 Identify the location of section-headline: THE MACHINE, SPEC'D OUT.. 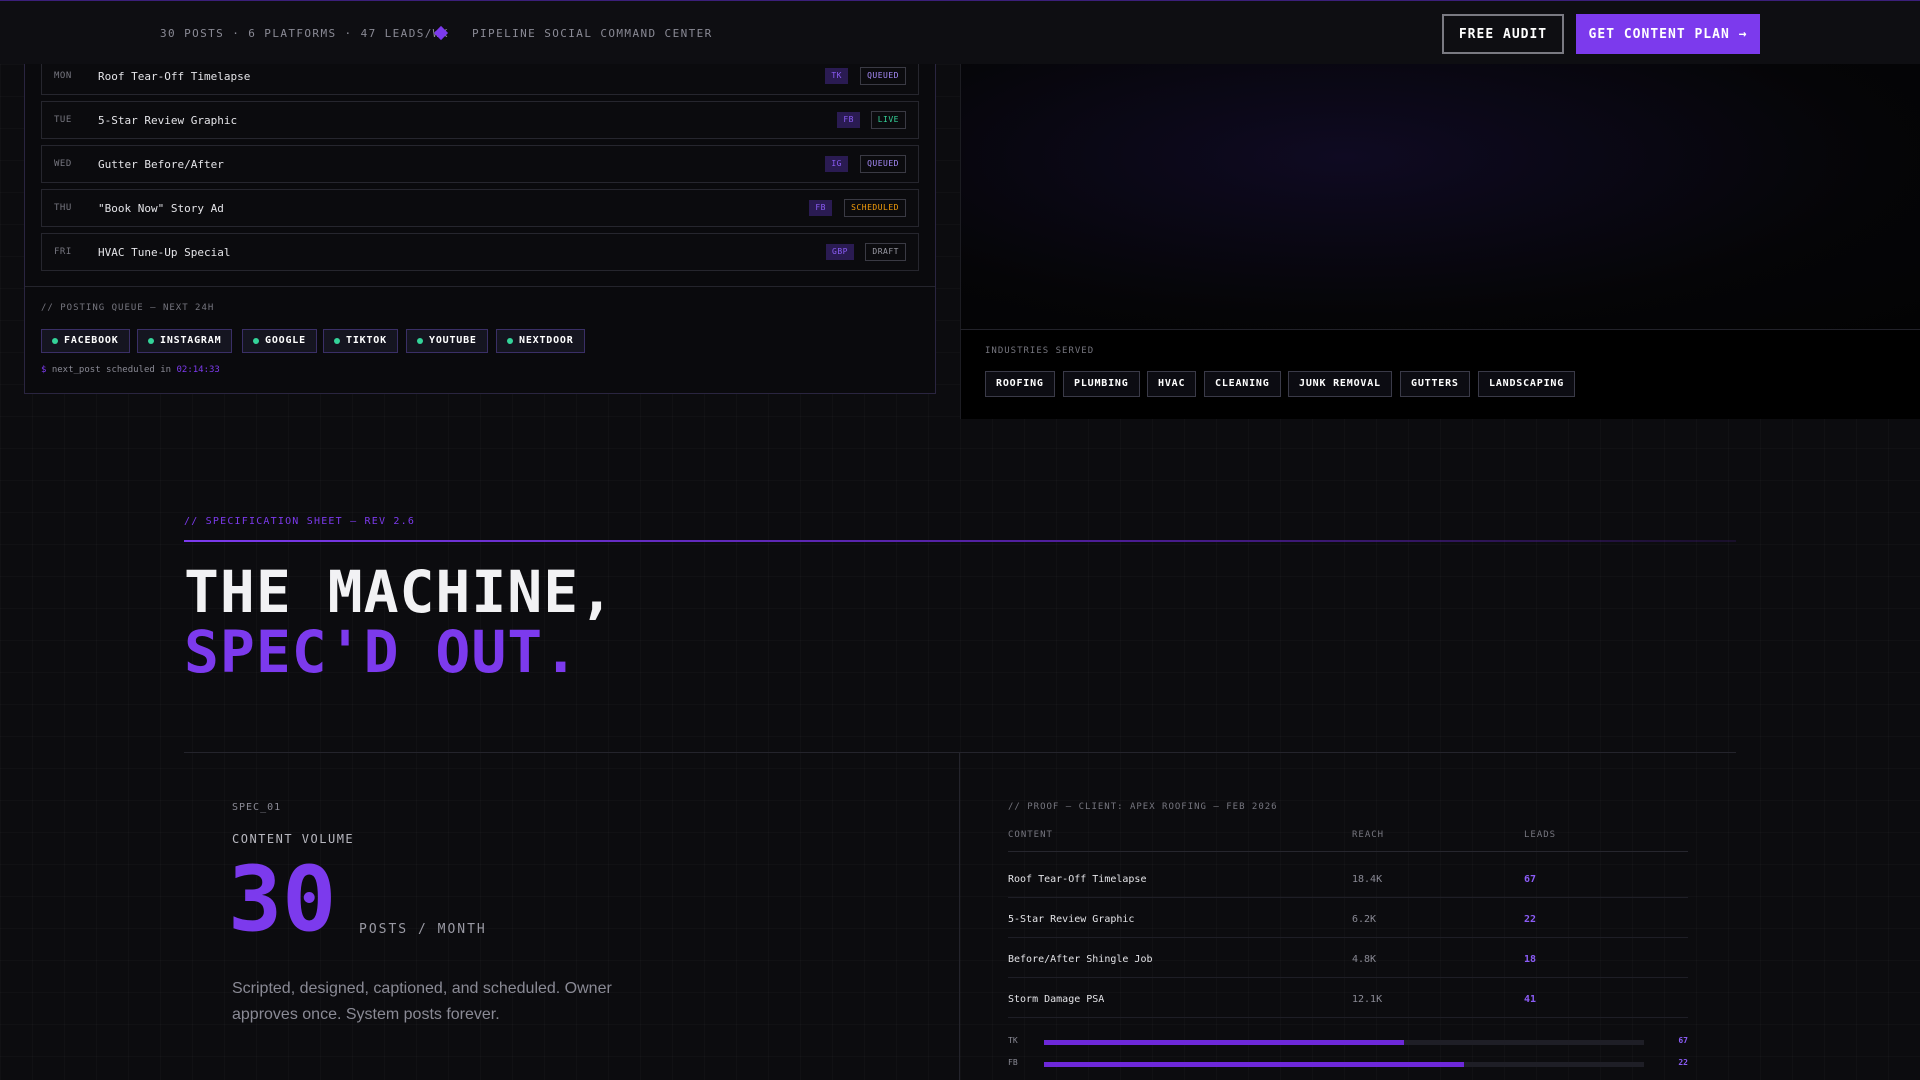
(399, 622).